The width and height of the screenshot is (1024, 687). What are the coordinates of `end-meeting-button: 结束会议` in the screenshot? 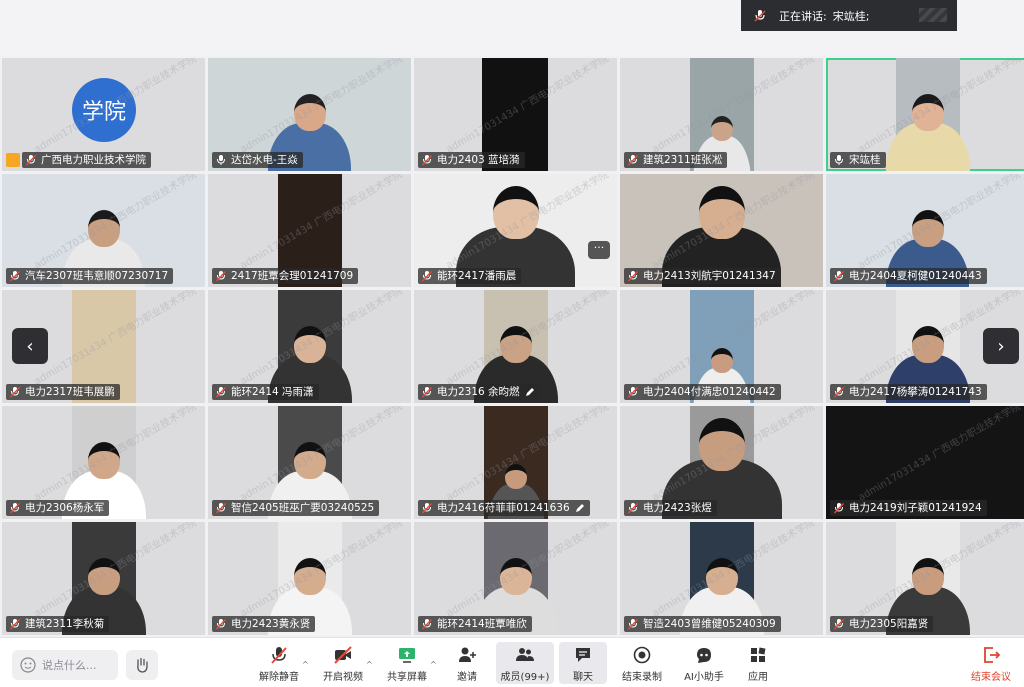 It's located at (991, 663).